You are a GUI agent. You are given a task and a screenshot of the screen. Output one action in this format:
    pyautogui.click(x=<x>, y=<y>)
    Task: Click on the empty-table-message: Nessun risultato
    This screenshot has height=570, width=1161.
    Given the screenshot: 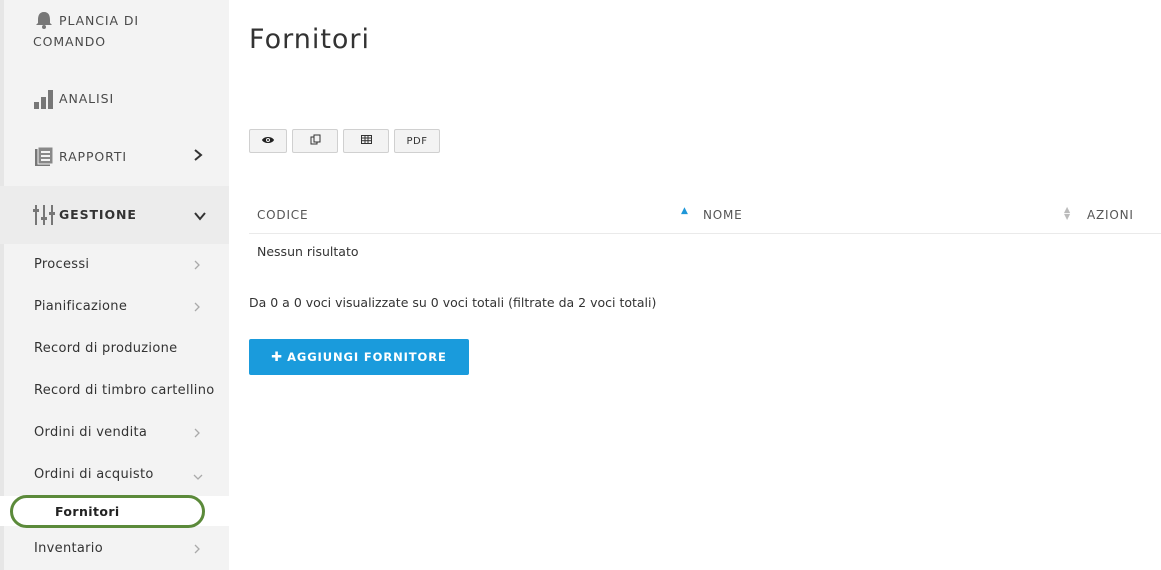 What is the action you would take?
    pyautogui.click(x=308, y=251)
    